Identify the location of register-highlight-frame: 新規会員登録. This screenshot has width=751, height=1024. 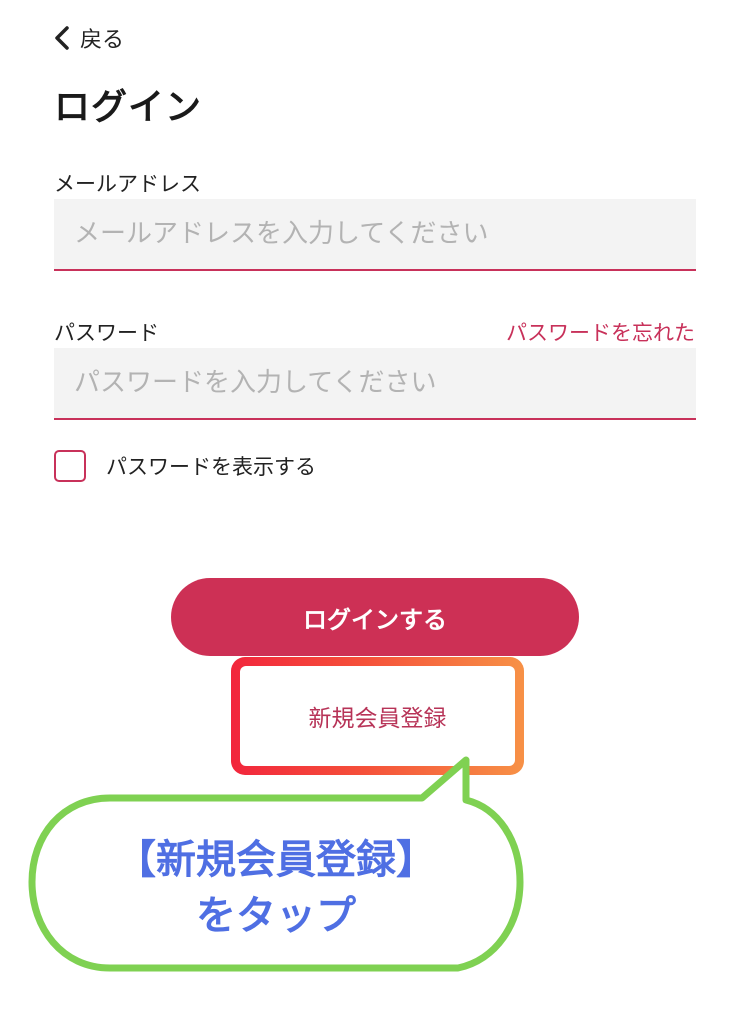
(377, 716).